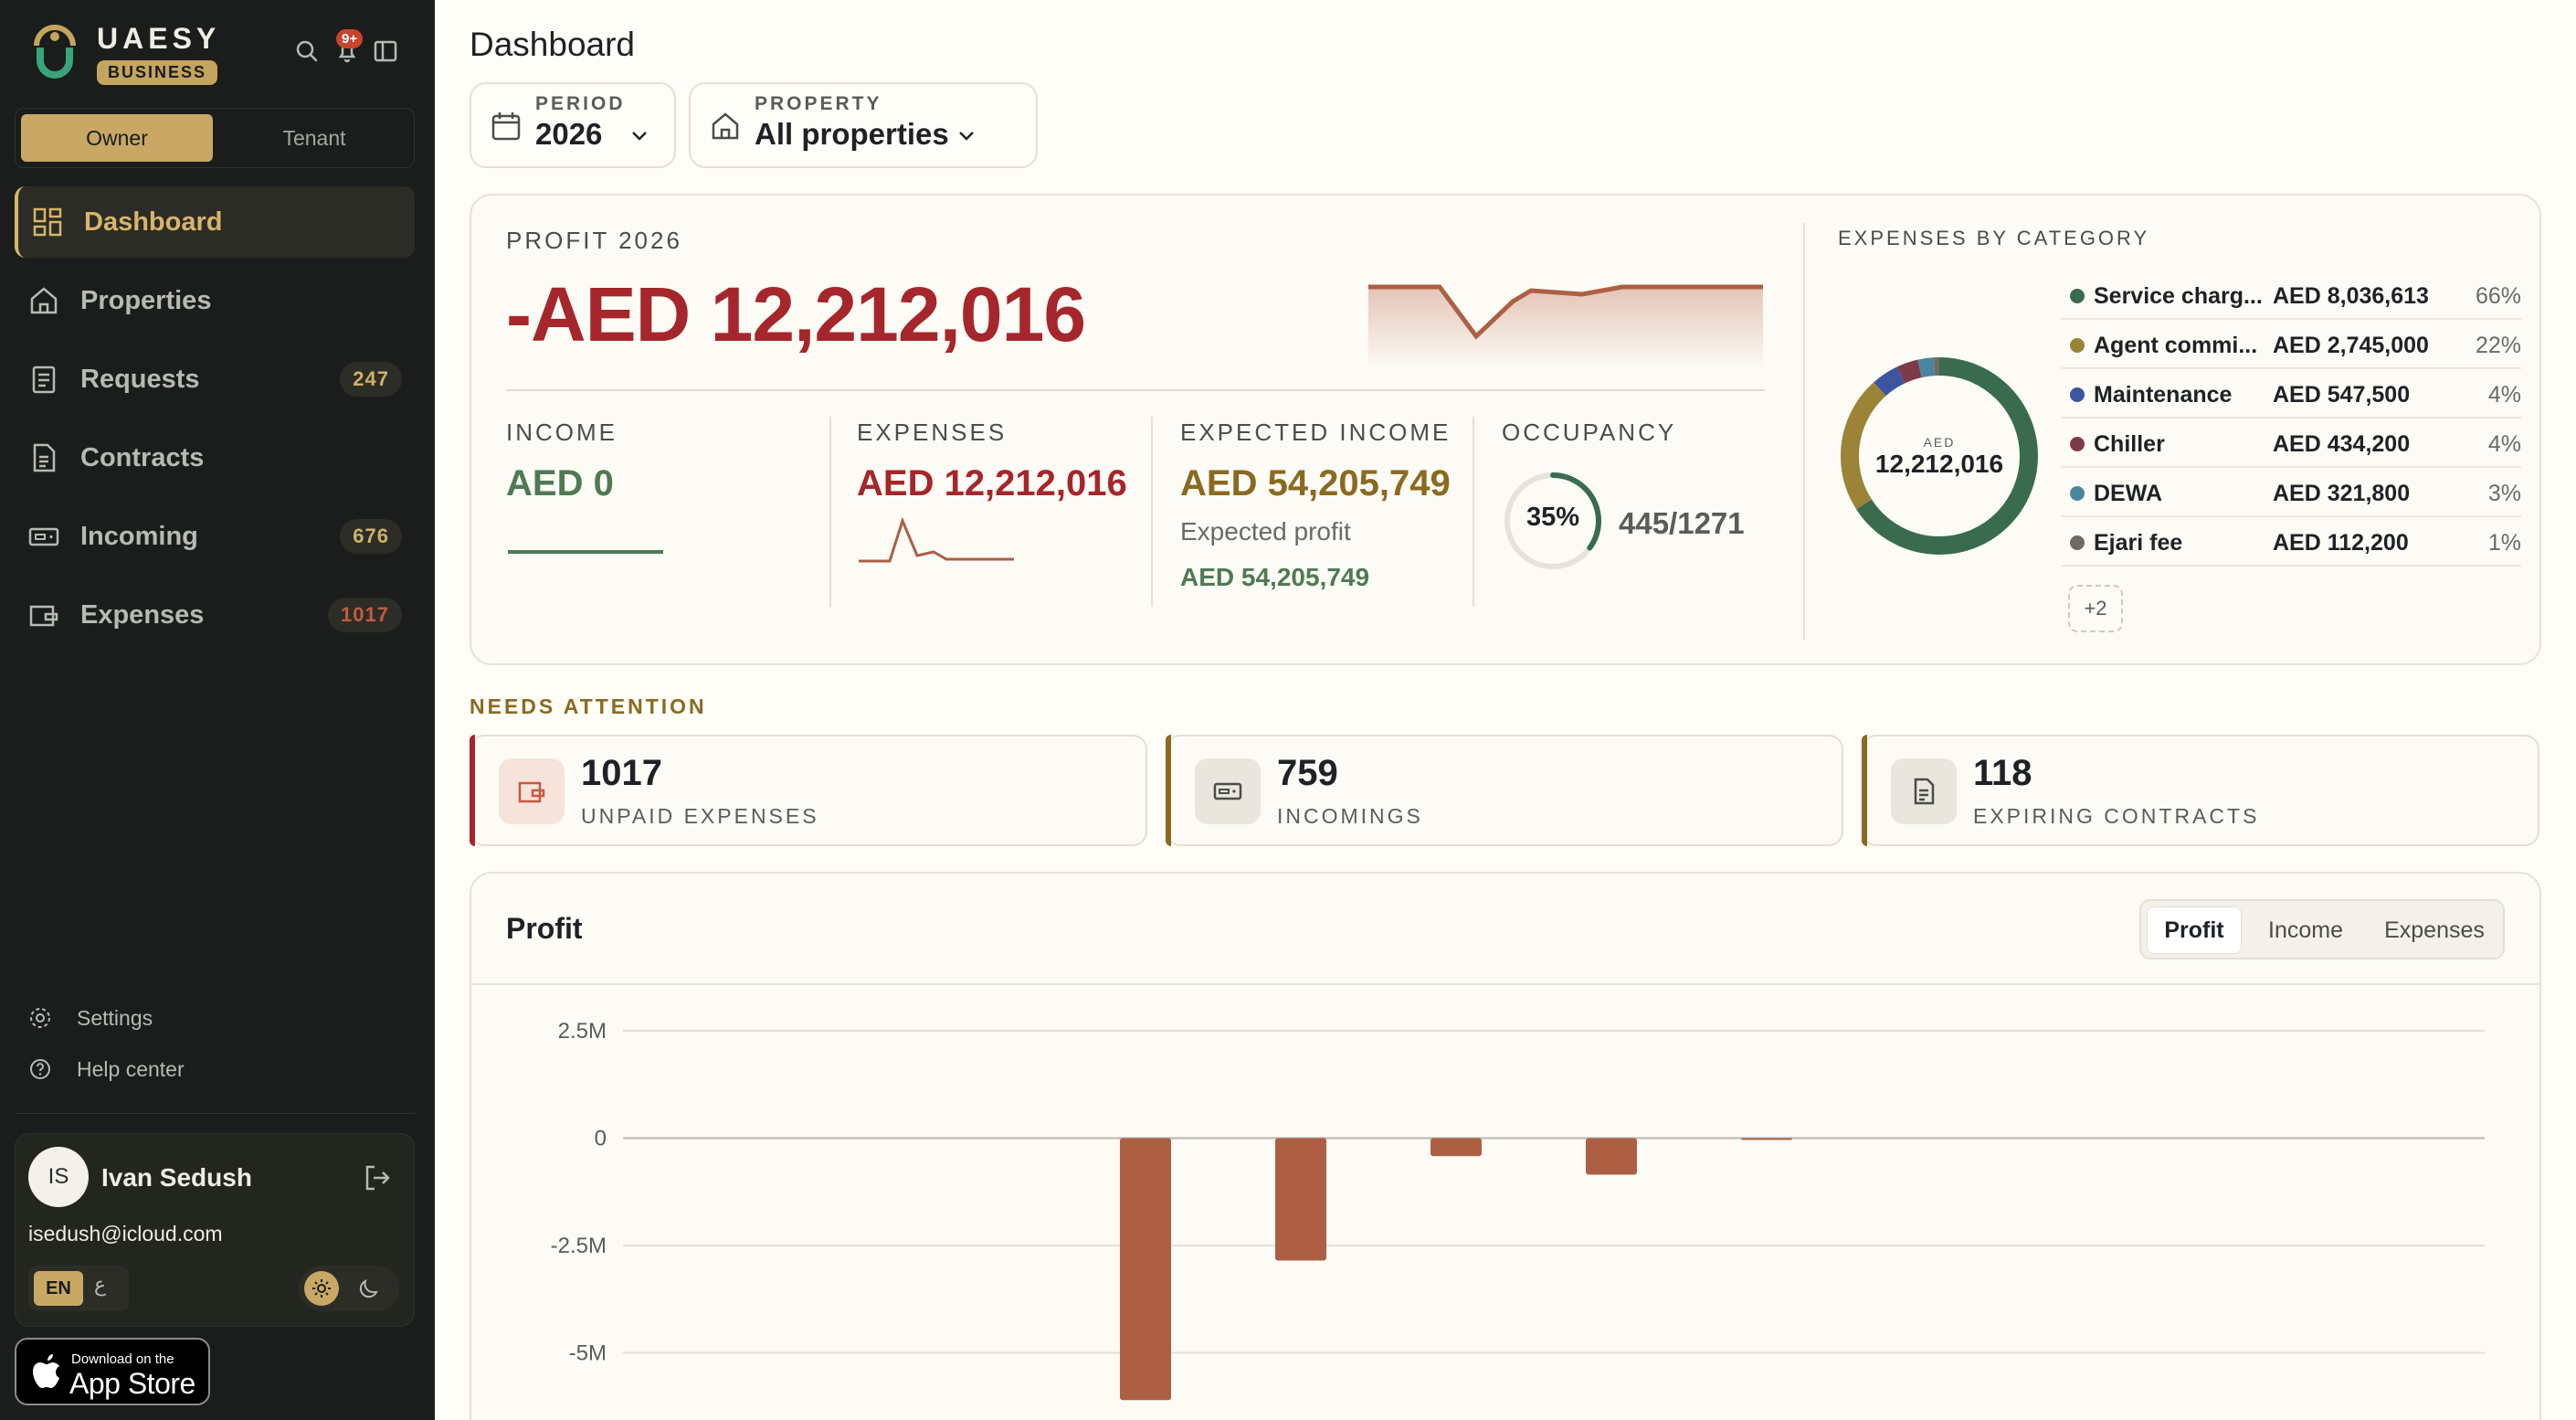 This screenshot has height=1420, width=2576. I want to click on tab-expenses: Expenses, so click(2434, 930).